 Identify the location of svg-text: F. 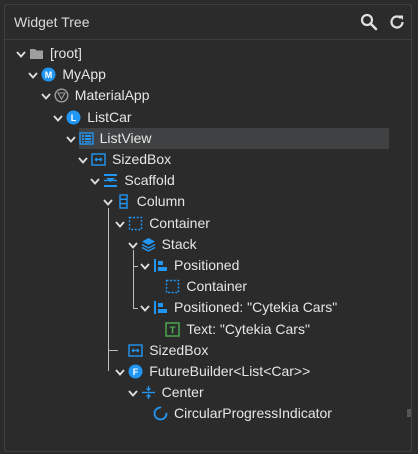
(136, 372).